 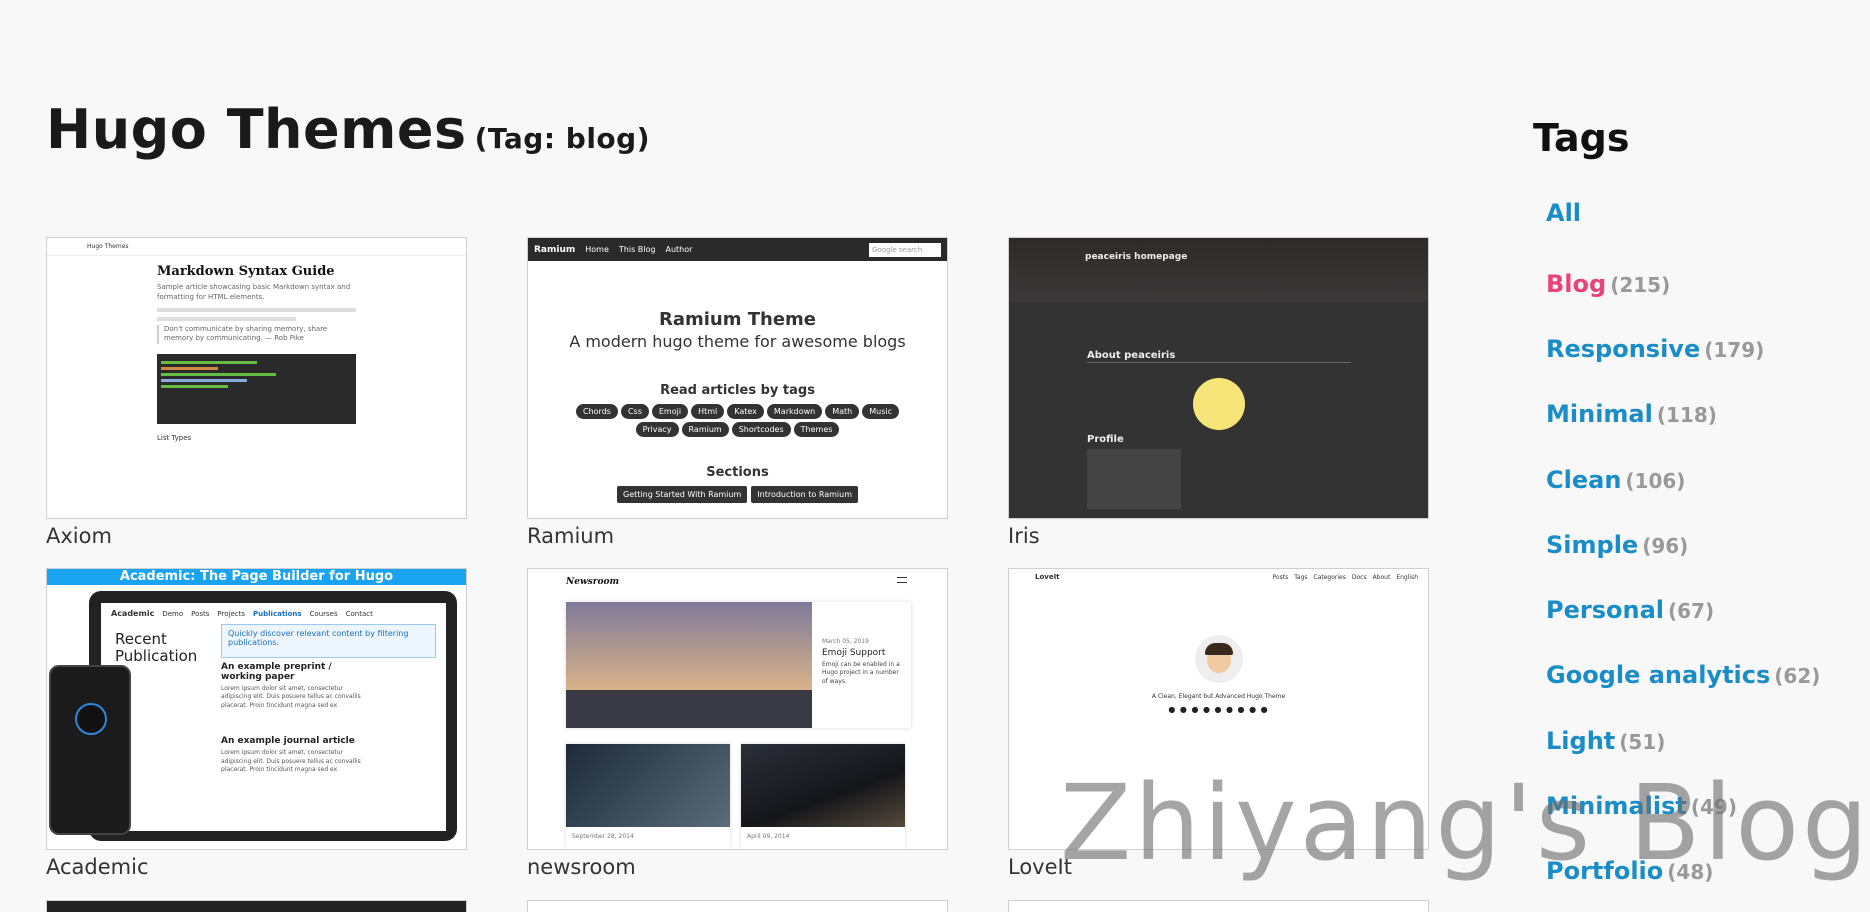 What do you see at coordinates (1581, 138) in the screenshot?
I see `sidebar-title: Tags` at bounding box center [1581, 138].